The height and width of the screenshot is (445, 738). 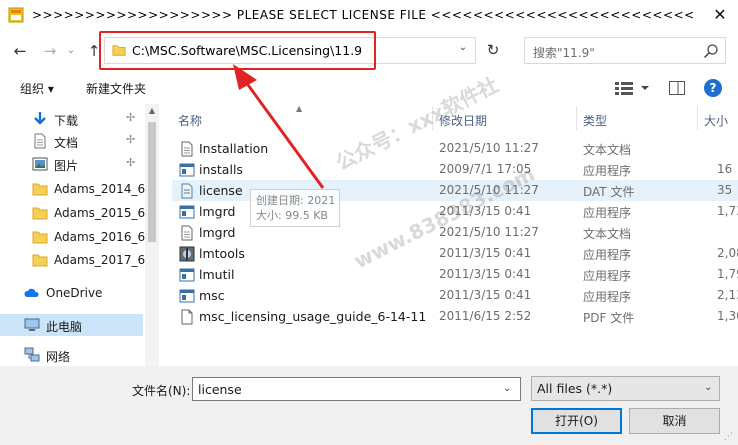 I want to click on sidebar-item-adams-2015: Adams_2015_6, so click(x=73, y=213).